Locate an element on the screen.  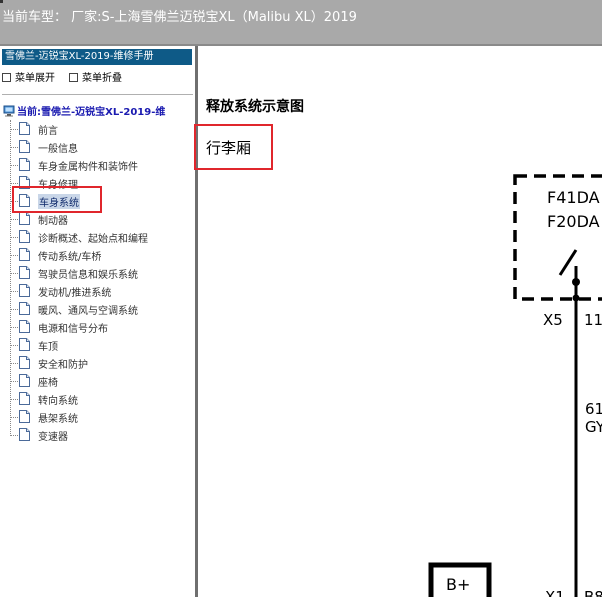
tree-item-label: 转向系统 is located at coordinates (58, 401).